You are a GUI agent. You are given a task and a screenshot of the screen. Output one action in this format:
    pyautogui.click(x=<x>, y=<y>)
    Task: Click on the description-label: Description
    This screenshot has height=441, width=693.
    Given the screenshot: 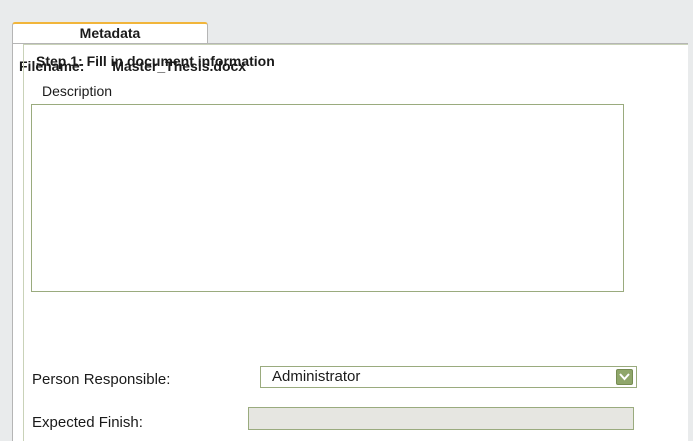 What is the action you would take?
    pyautogui.click(x=77, y=91)
    